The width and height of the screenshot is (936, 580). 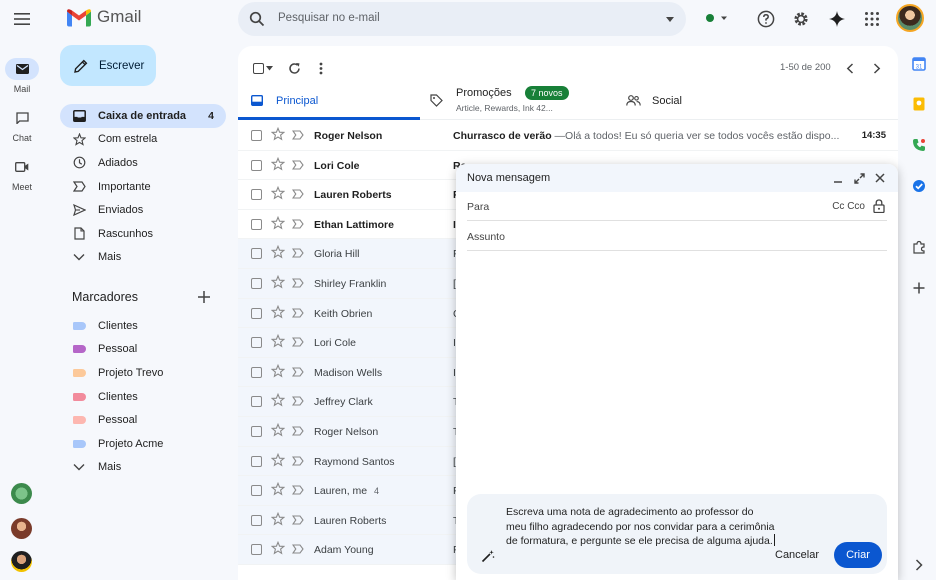 What do you see at coordinates (143, 163) in the screenshot?
I see `sidebar-item-snoozed: Adiados` at bounding box center [143, 163].